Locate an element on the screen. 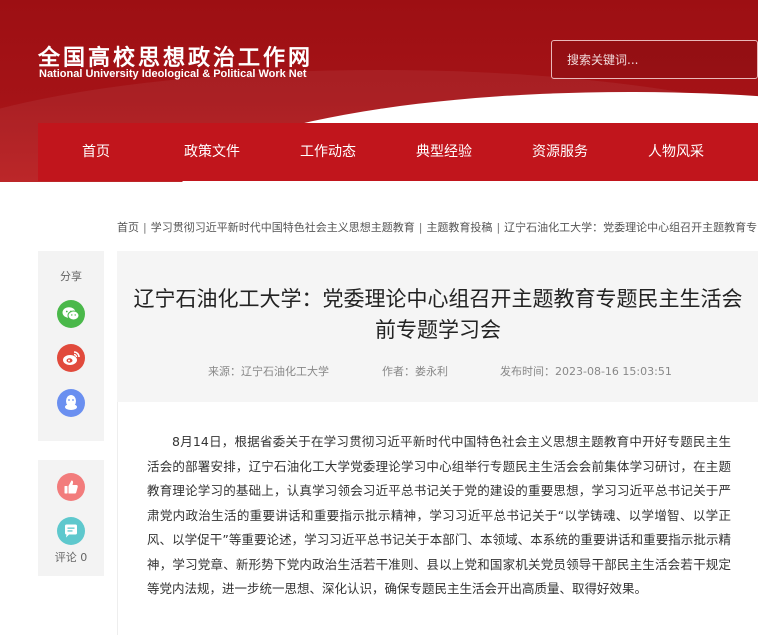  share-panel: 分享 is located at coordinates (71, 346).